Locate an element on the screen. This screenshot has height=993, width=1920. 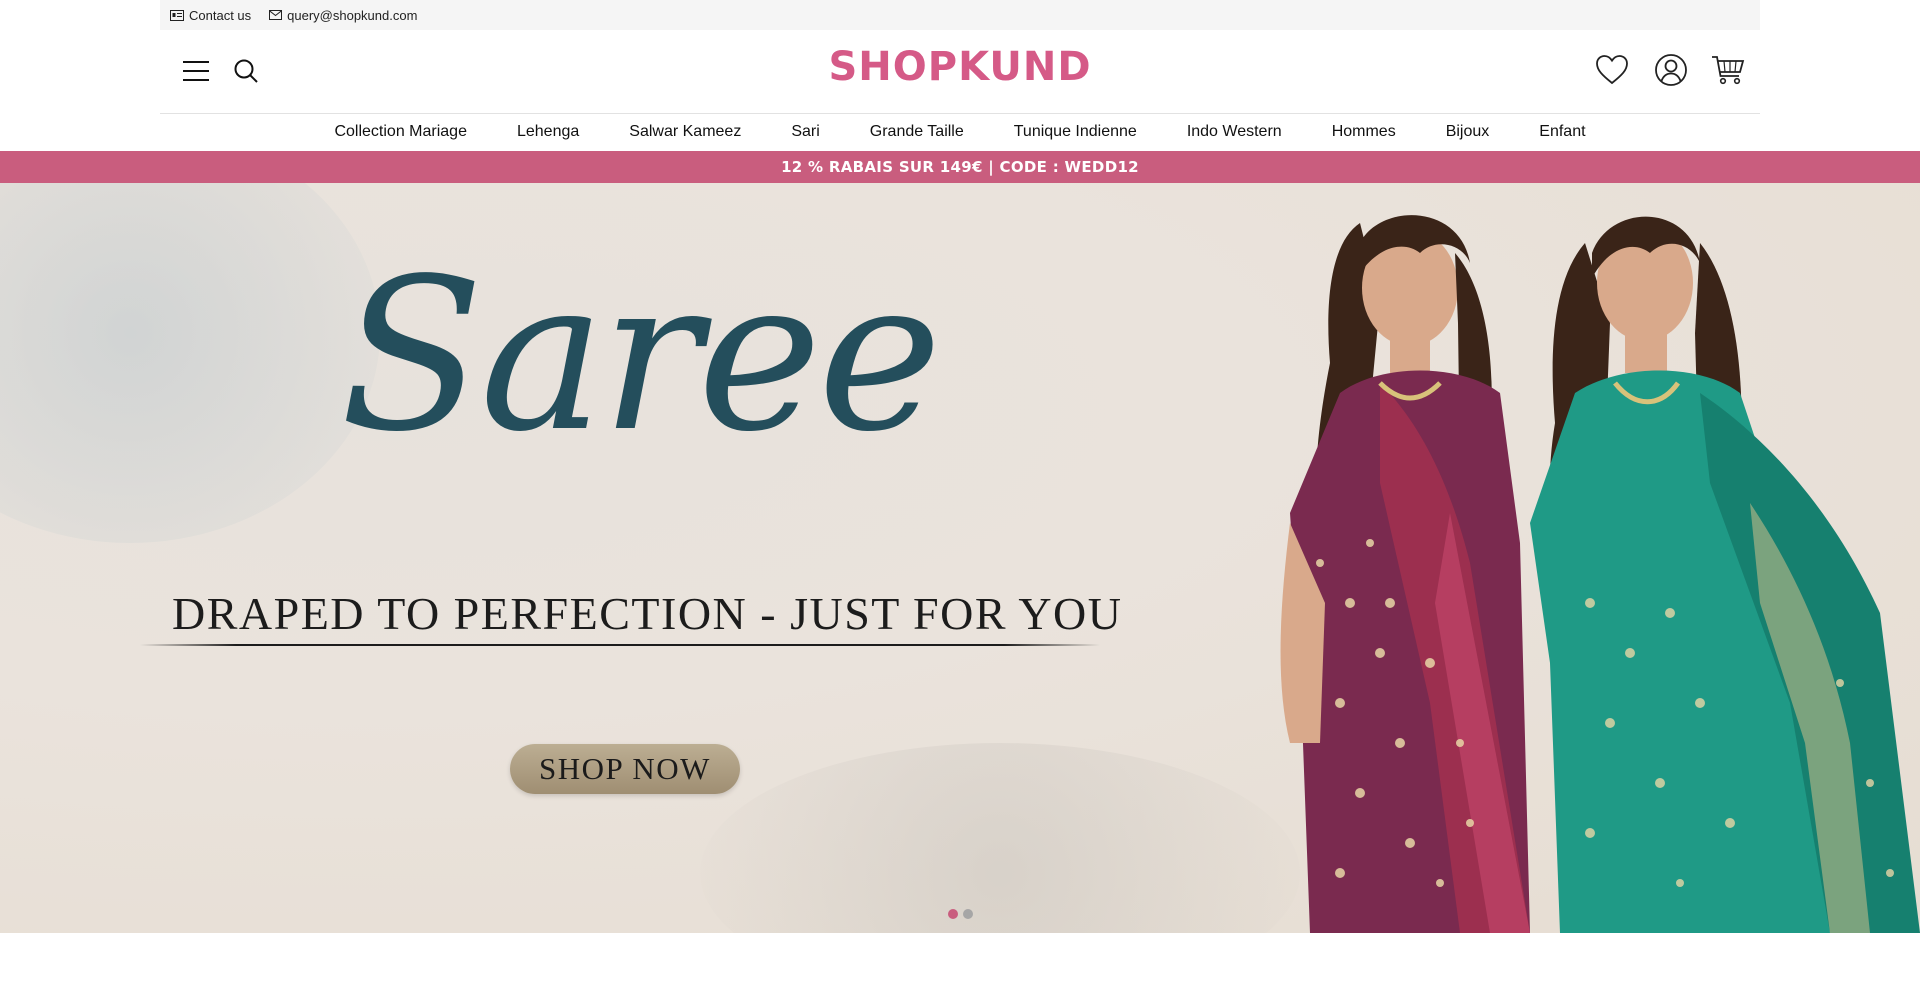
nav-item-enfant: Enfant is located at coordinates (1562, 132).